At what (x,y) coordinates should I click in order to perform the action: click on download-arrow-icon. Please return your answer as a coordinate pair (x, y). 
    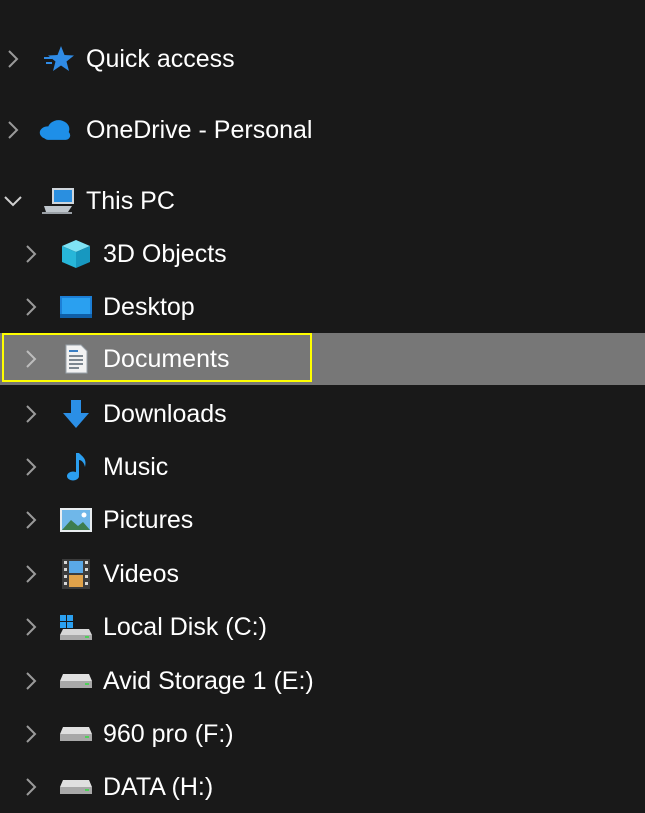
    Looking at the image, I should click on (76, 414).